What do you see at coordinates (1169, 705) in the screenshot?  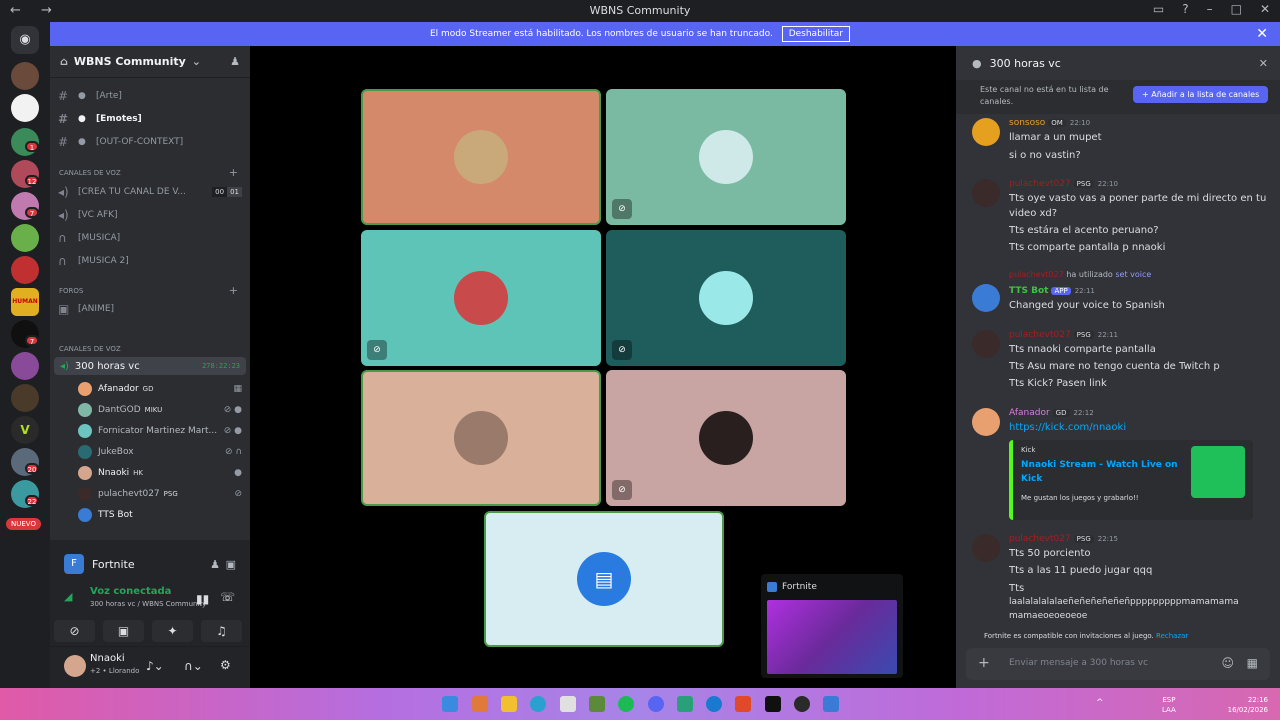 I see `language-indicator: ESP LAA` at bounding box center [1169, 705].